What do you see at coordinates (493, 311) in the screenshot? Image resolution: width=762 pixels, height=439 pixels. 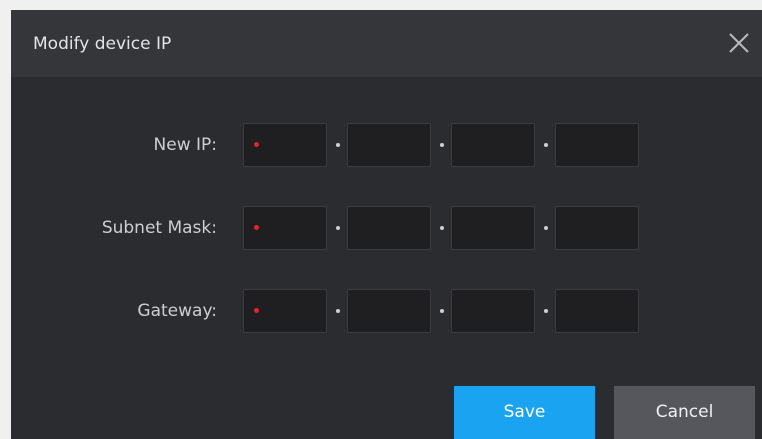 I see `gateway-octet-3-input` at bounding box center [493, 311].